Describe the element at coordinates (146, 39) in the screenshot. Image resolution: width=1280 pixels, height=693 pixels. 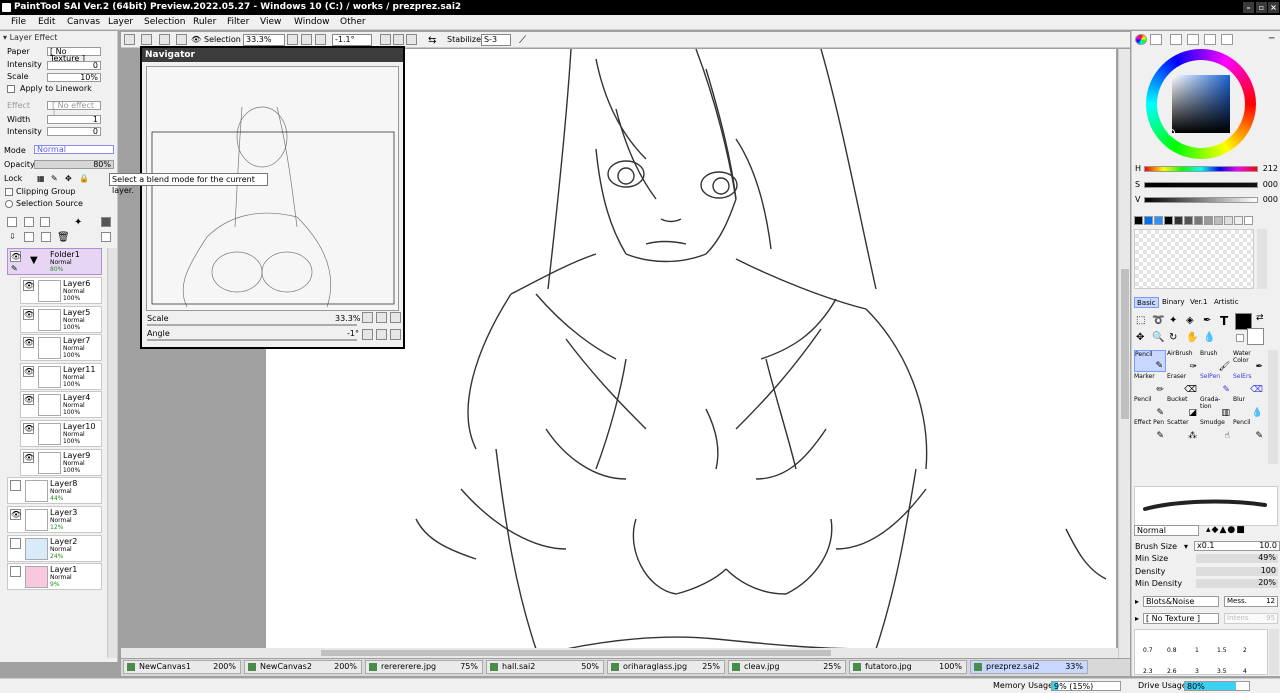
I see `redo-icon` at that location.